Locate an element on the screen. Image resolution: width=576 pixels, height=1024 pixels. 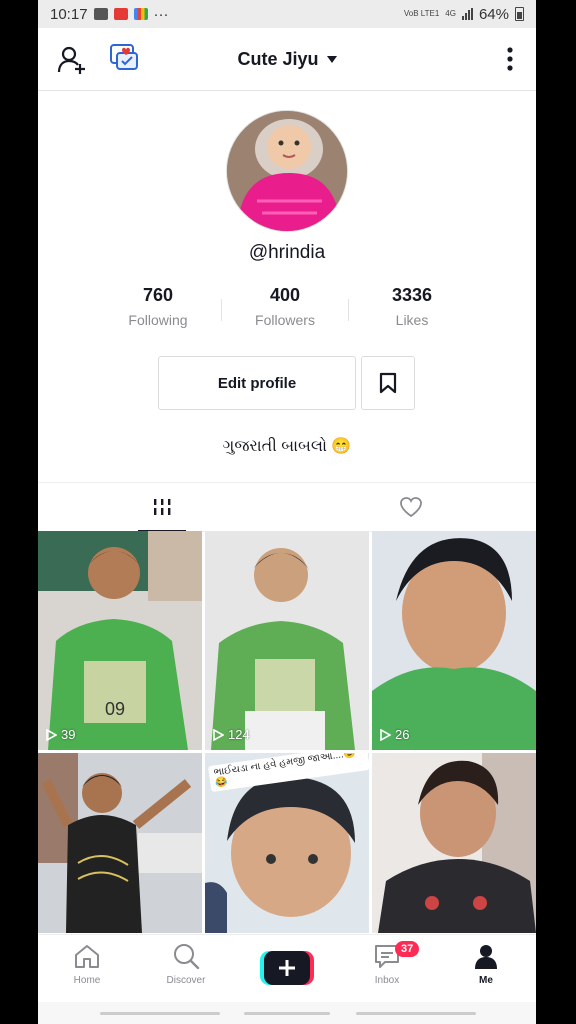
account-title: Cute Jiyu is located at coordinates (278, 58).